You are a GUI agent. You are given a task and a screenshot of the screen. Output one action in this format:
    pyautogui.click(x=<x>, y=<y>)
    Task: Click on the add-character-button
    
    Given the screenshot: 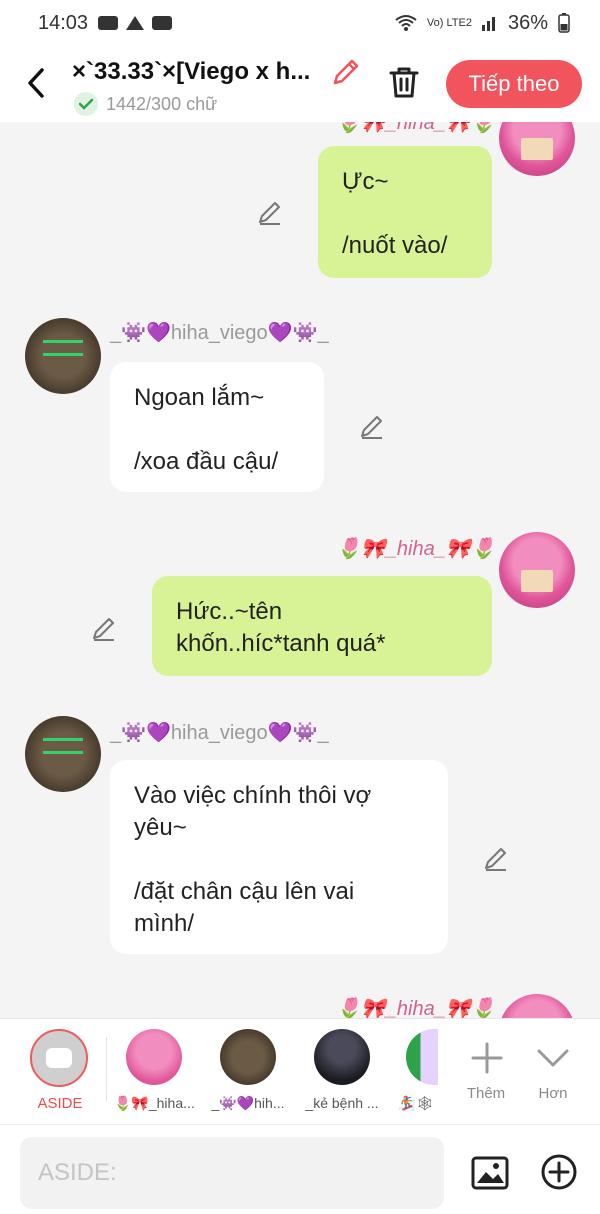 What is the action you would take?
    pyautogui.click(x=487, y=1058)
    